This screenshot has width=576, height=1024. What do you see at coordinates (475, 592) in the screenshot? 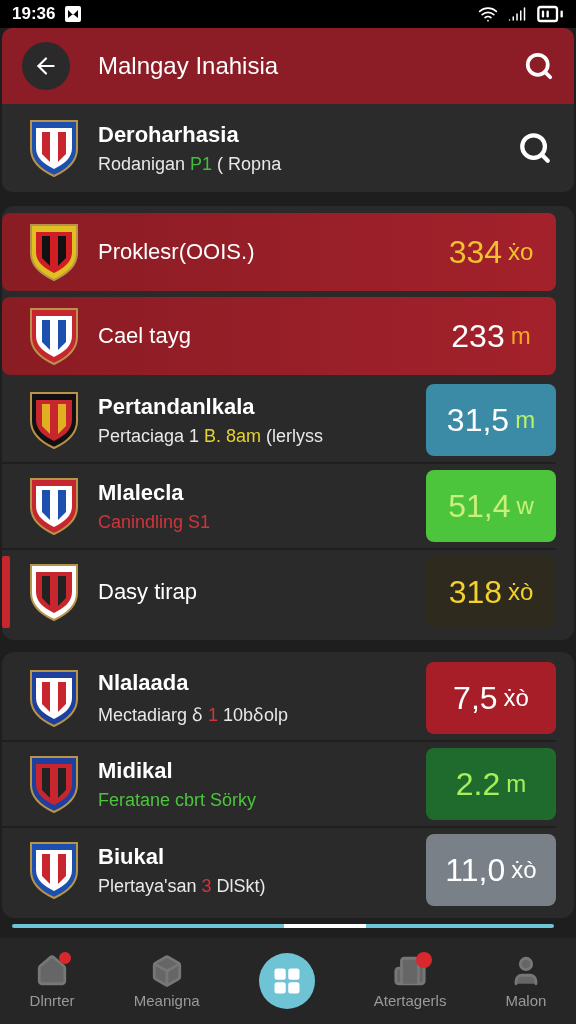
I see `value-text: 318` at bounding box center [475, 592].